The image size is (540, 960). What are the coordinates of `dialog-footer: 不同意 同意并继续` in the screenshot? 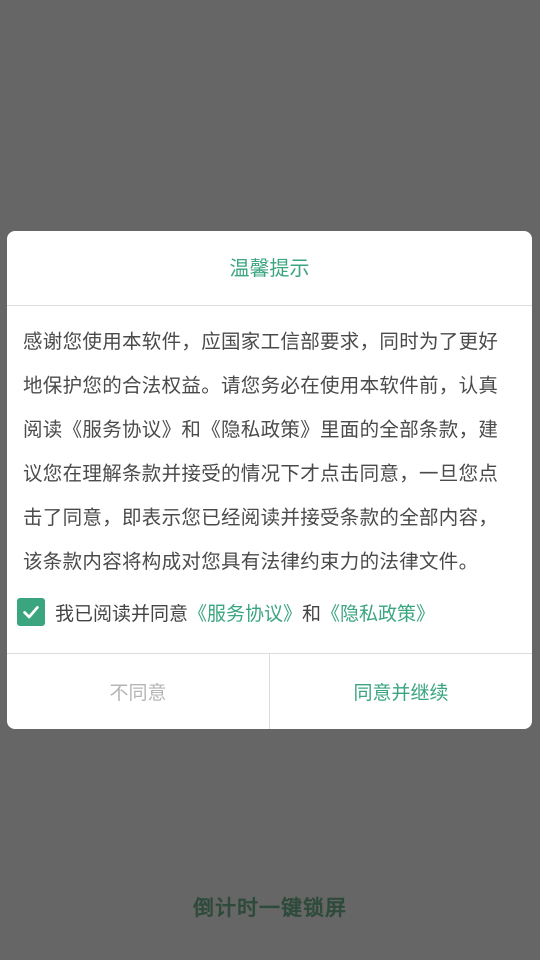 It's located at (269, 691).